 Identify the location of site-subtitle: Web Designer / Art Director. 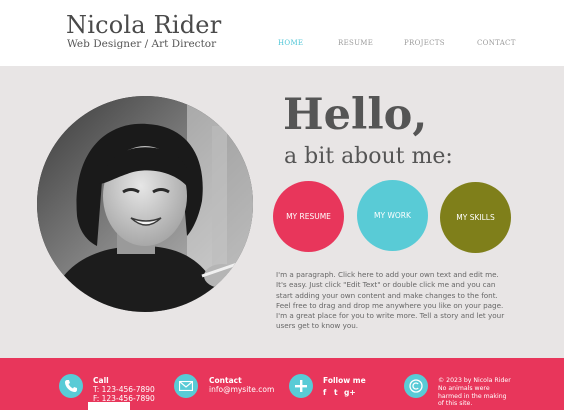
(142, 44).